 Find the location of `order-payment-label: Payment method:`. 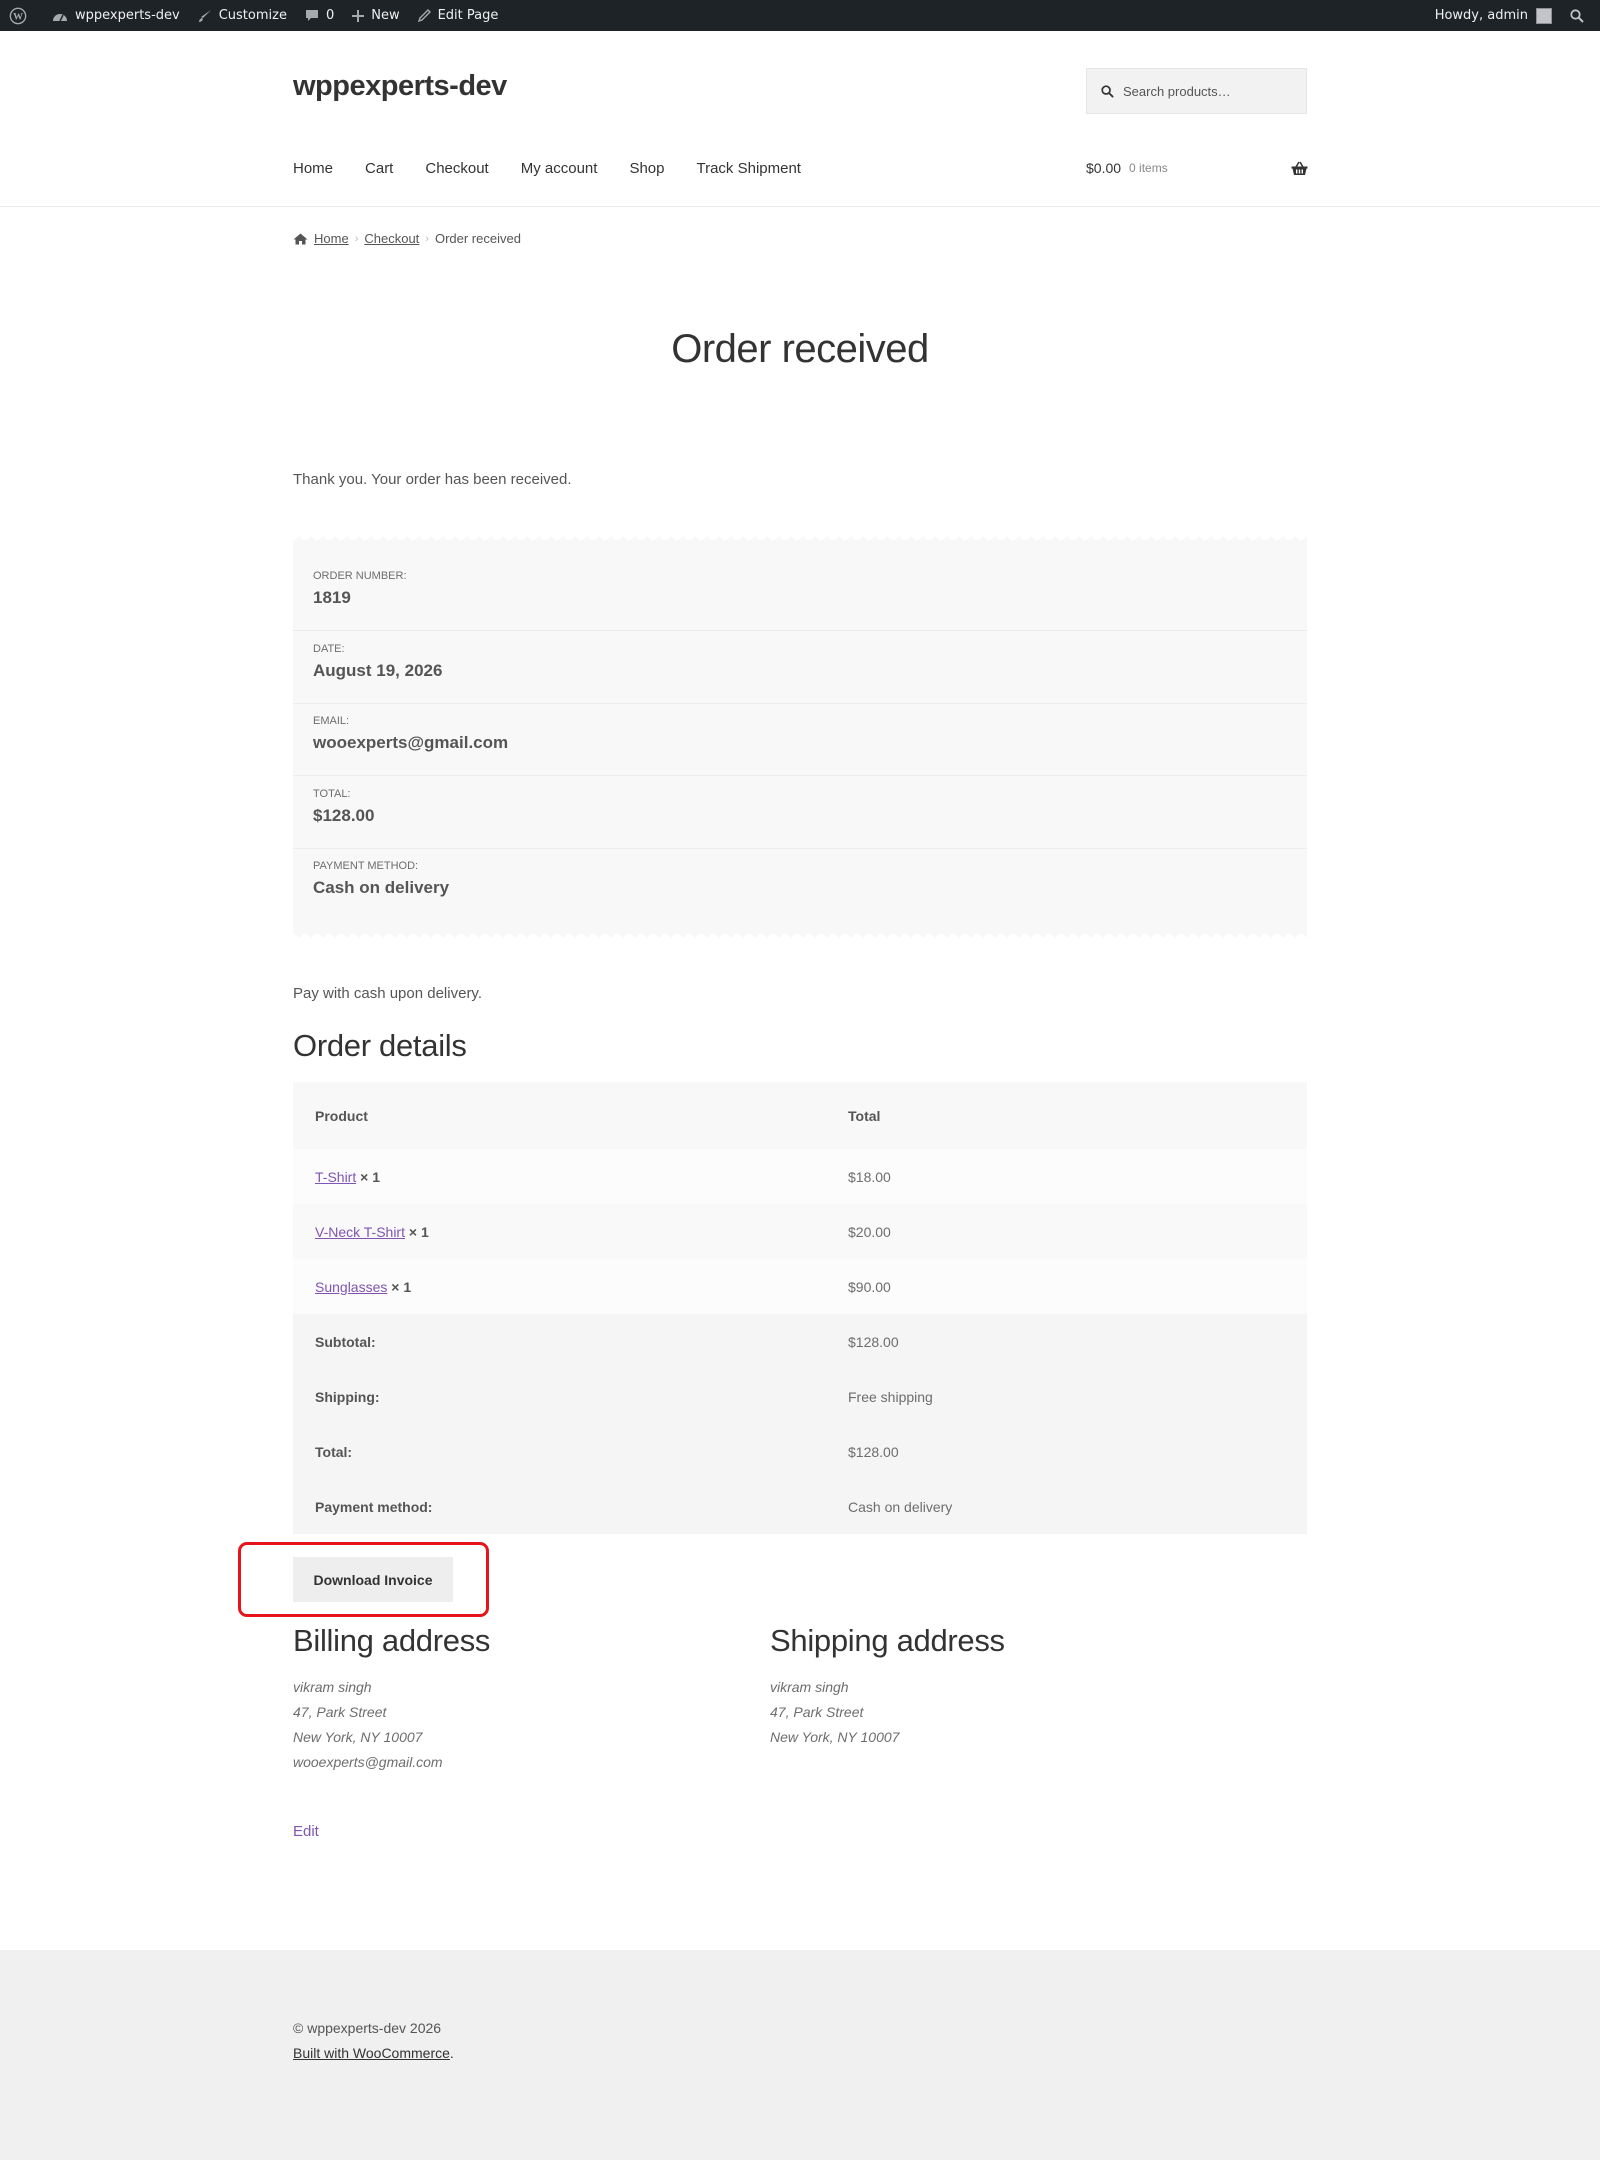

order-payment-label: Payment method: is located at coordinates (366, 866).